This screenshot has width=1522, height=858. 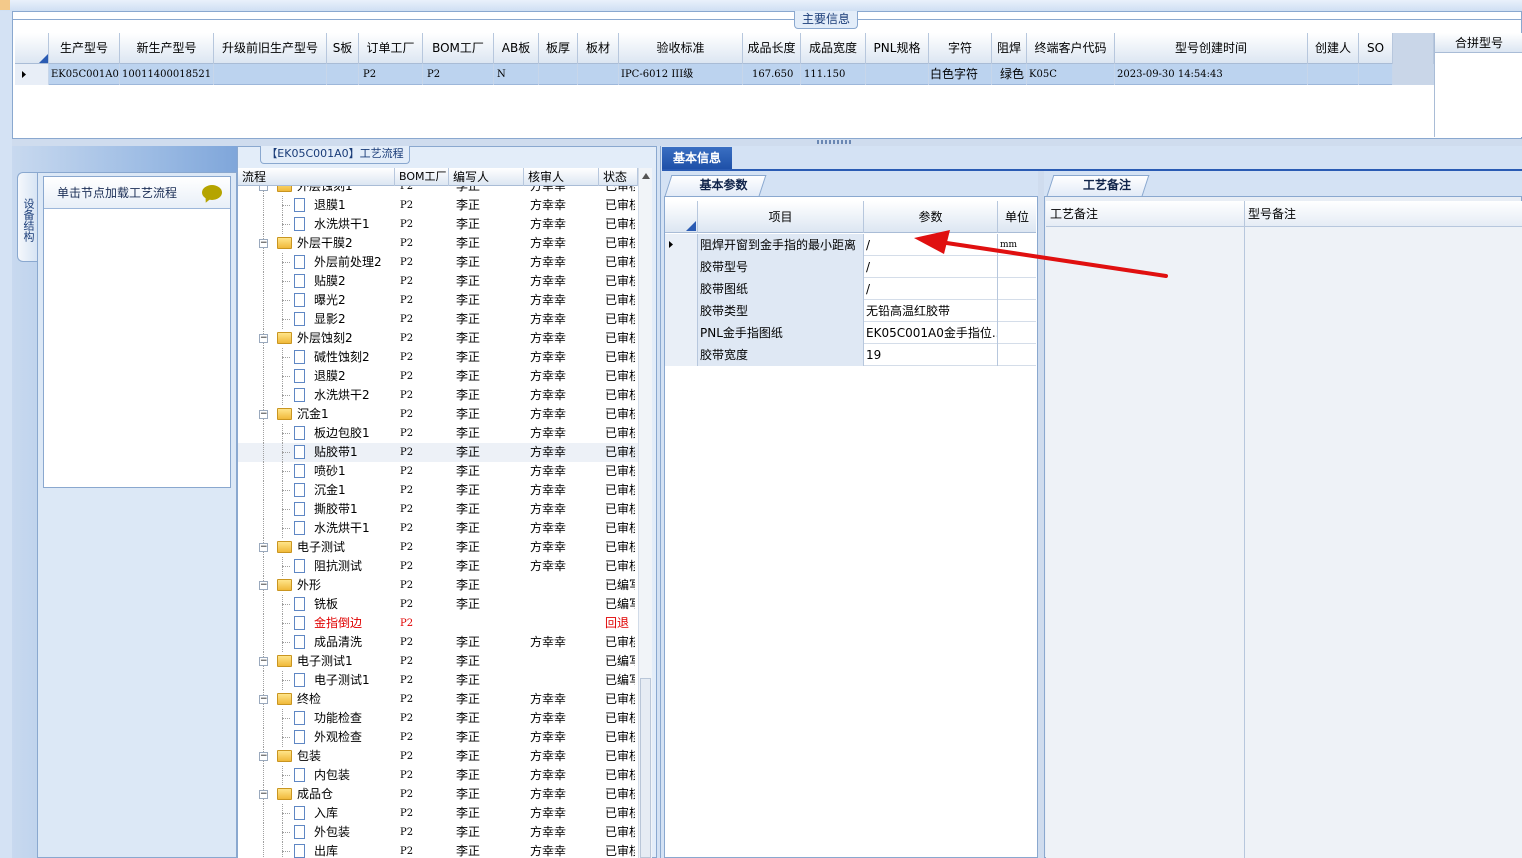 What do you see at coordinates (1071, 48) in the screenshot?
I see `col-end-customer-code: 终端客户代码` at bounding box center [1071, 48].